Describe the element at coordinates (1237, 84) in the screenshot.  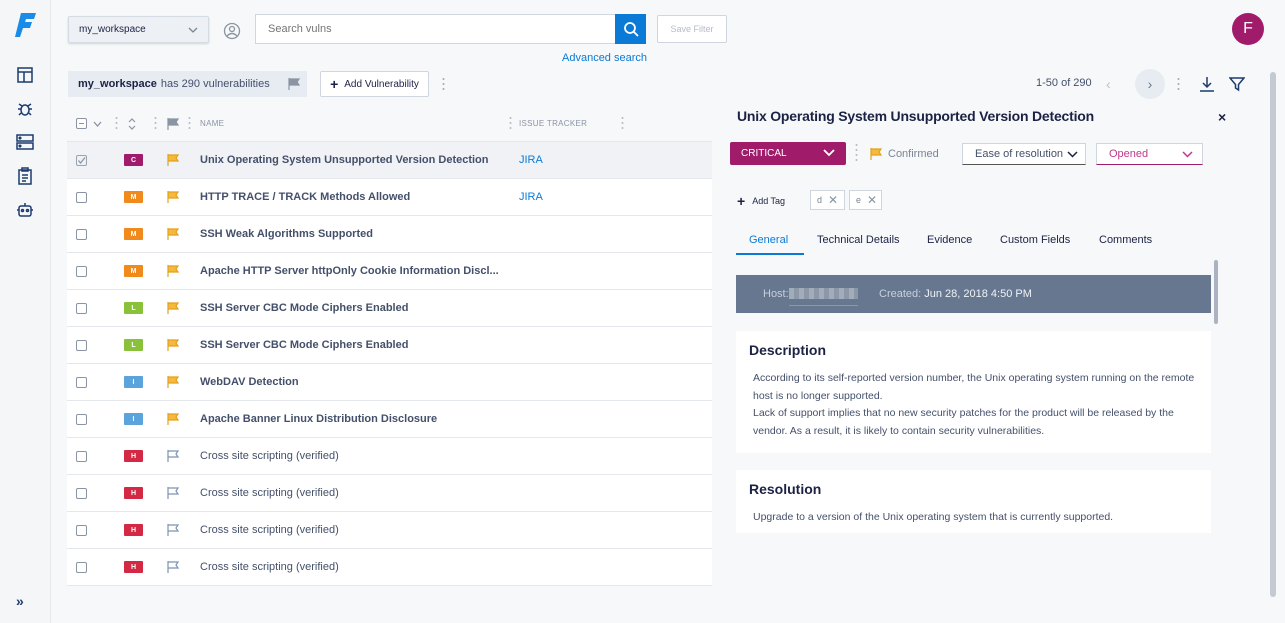
I see `filter-icon` at that location.